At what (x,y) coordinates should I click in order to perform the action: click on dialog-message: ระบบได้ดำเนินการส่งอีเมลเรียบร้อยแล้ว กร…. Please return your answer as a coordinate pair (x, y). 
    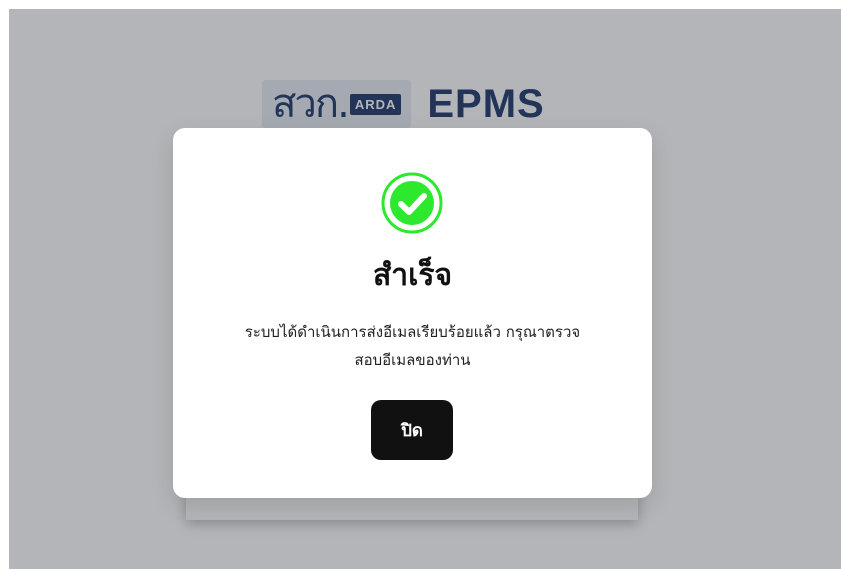
    Looking at the image, I should click on (412, 346).